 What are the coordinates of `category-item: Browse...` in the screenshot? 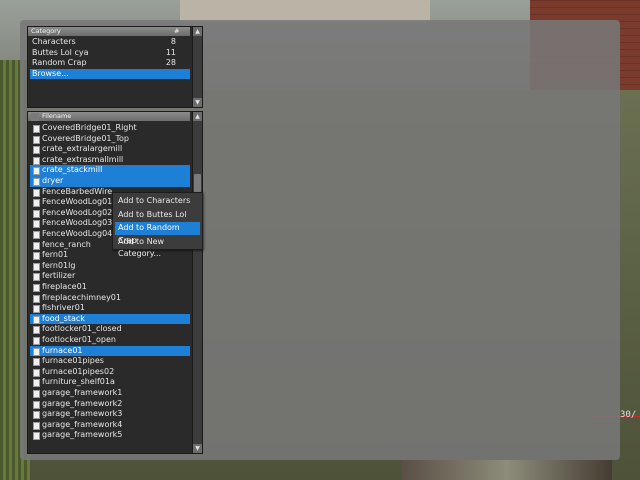 It's located at (110, 73).